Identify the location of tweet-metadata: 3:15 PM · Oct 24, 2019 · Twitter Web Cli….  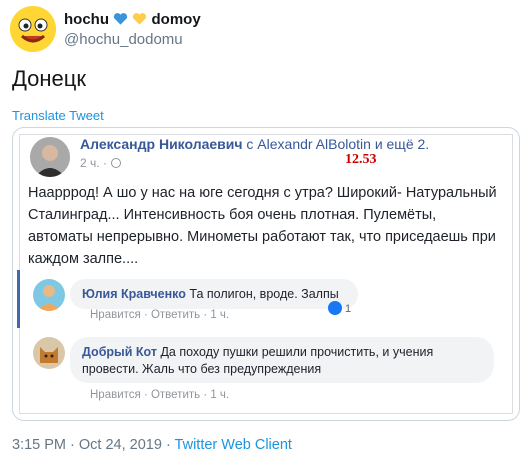
(152, 445).